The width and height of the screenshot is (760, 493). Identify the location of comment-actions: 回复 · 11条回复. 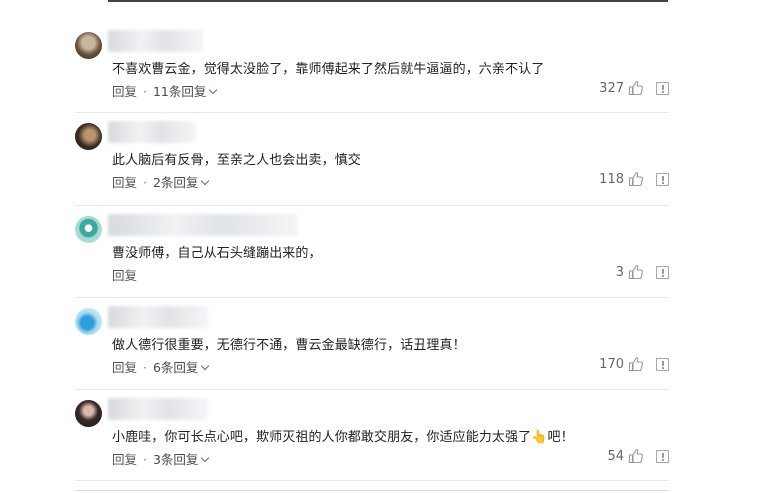
(165, 90).